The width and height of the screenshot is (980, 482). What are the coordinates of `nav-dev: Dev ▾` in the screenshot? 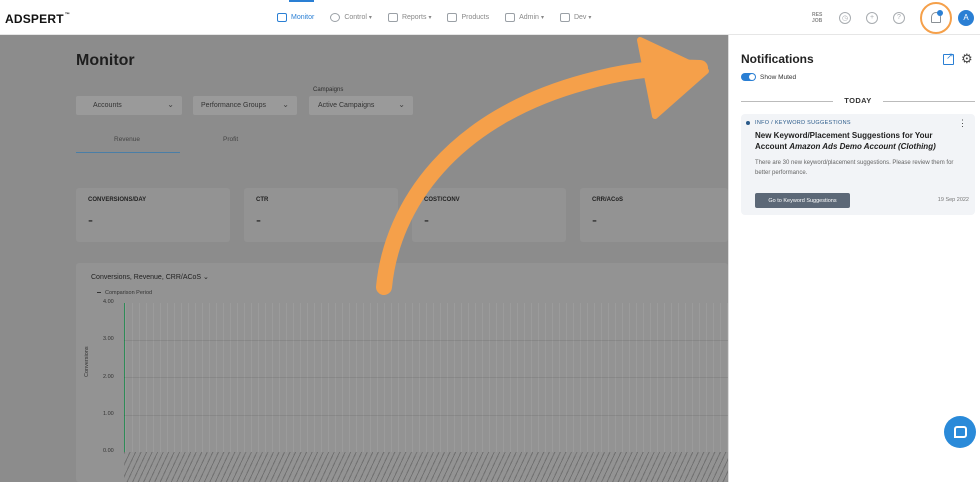 It's located at (575, 17).